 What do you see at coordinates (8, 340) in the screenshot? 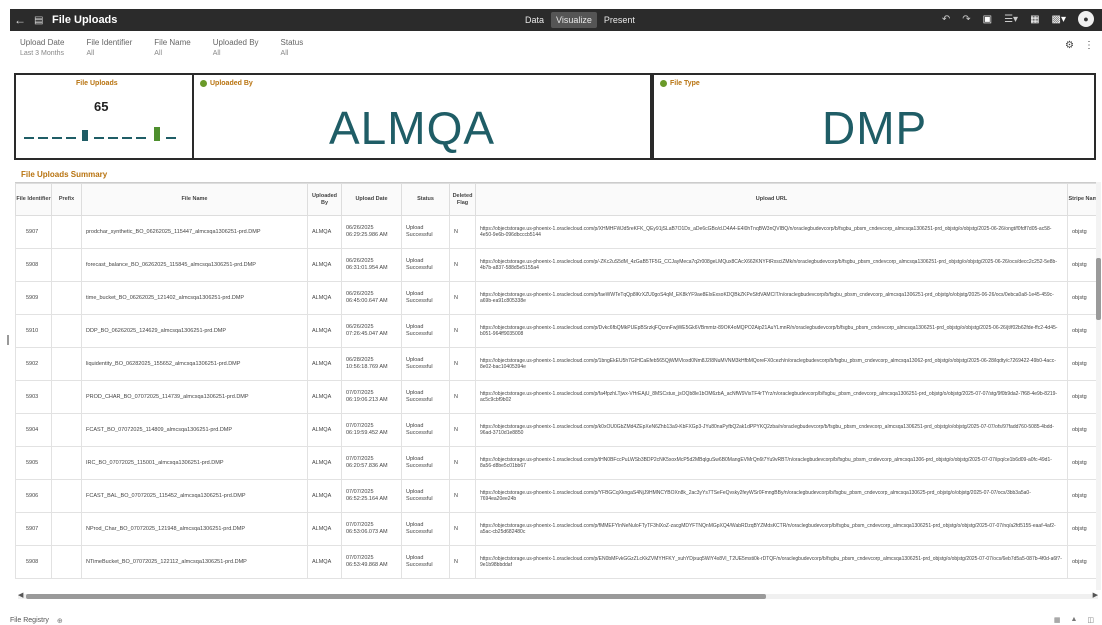
I see `panel-resize-handle` at bounding box center [8, 340].